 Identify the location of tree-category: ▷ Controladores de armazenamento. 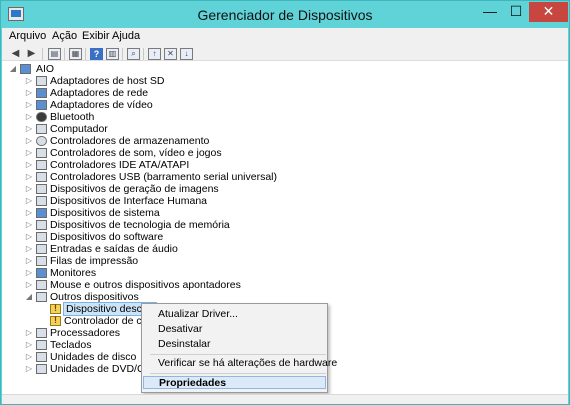
(285, 141).